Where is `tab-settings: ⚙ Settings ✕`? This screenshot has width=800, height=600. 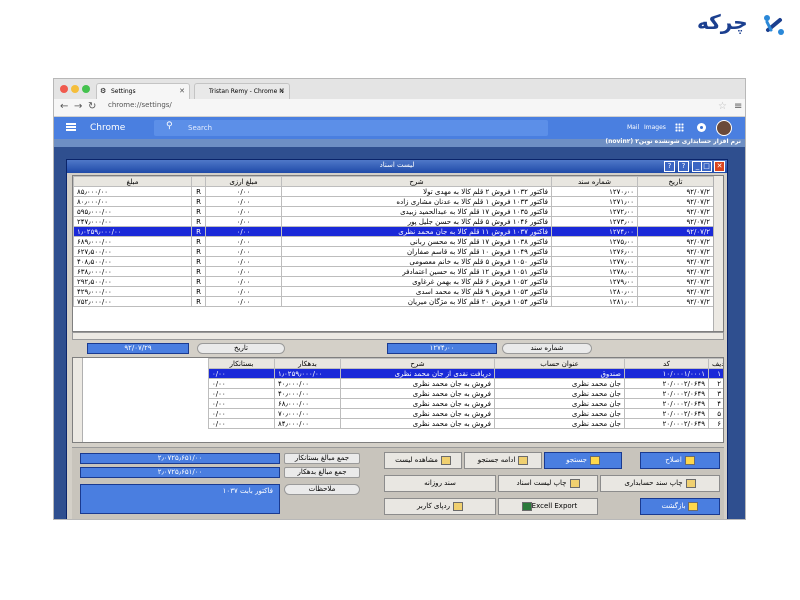 tab-settings: ⚙ Settings ✕ is located at coordinates (143, 91).